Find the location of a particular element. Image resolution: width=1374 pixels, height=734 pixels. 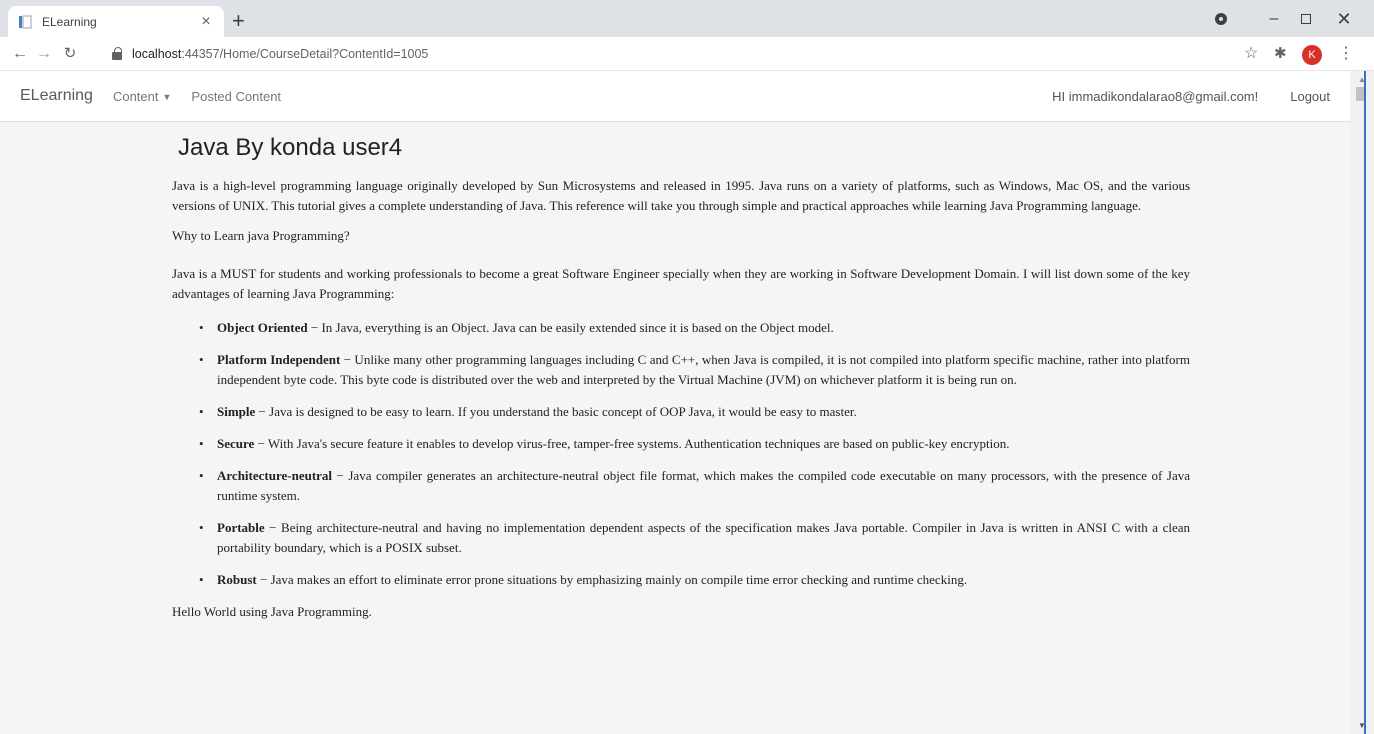

navbar-right: HI immadikondalarao8@gmail.com! Logout is located at coordinates (1191, 96).